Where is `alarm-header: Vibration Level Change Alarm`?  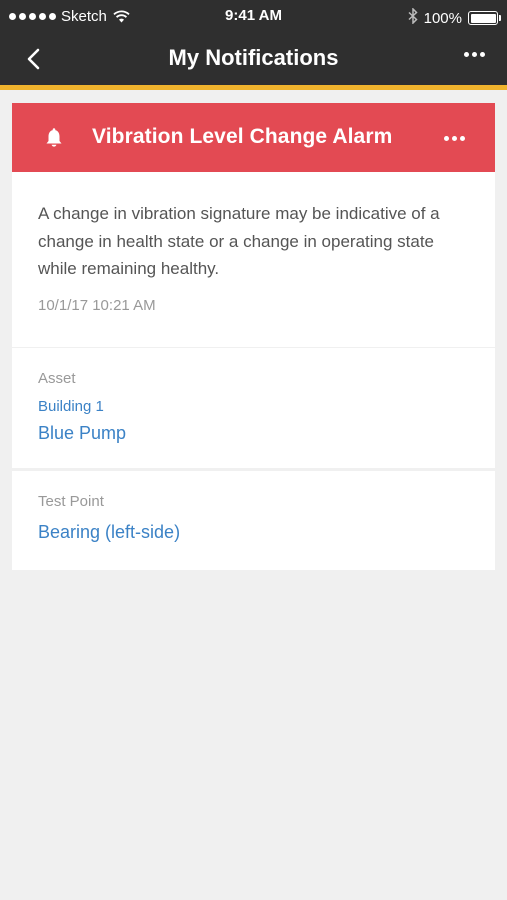
alarm-header: Vibration Level Change Alarm is located at coordinates (253, 137).